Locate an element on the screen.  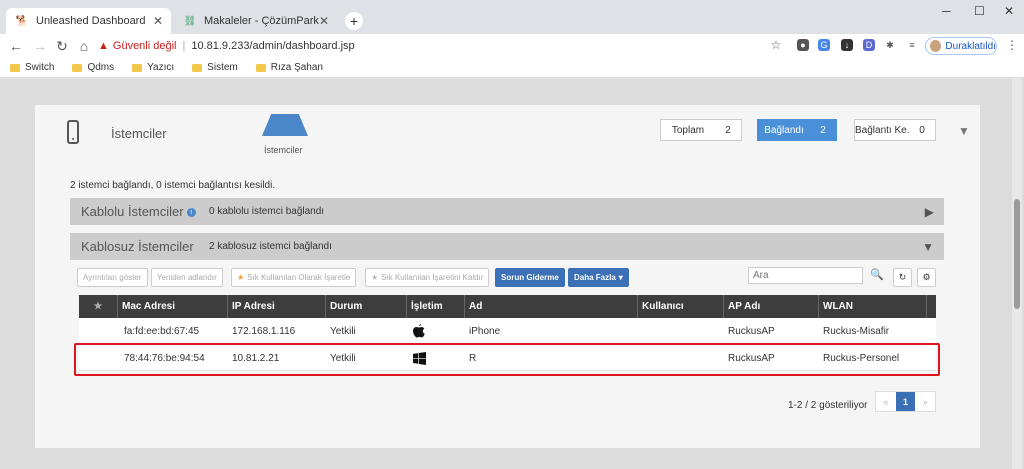
pagination: « 1 » is located at coordinates (905, 401).